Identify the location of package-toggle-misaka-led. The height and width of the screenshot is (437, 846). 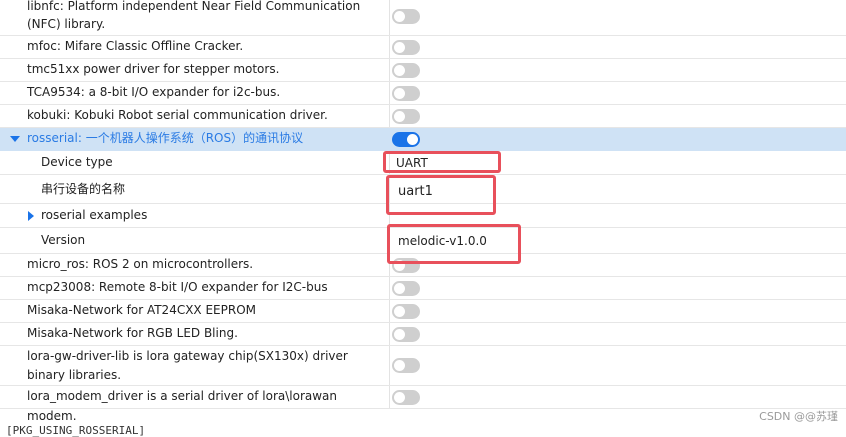
(406, 334).